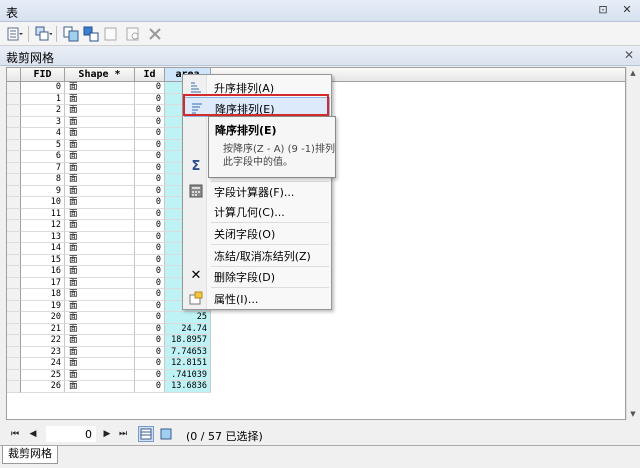  Describe the element at coordinates (43, 75) in the screenshot. I see `column-header-fid: FID` at that location.